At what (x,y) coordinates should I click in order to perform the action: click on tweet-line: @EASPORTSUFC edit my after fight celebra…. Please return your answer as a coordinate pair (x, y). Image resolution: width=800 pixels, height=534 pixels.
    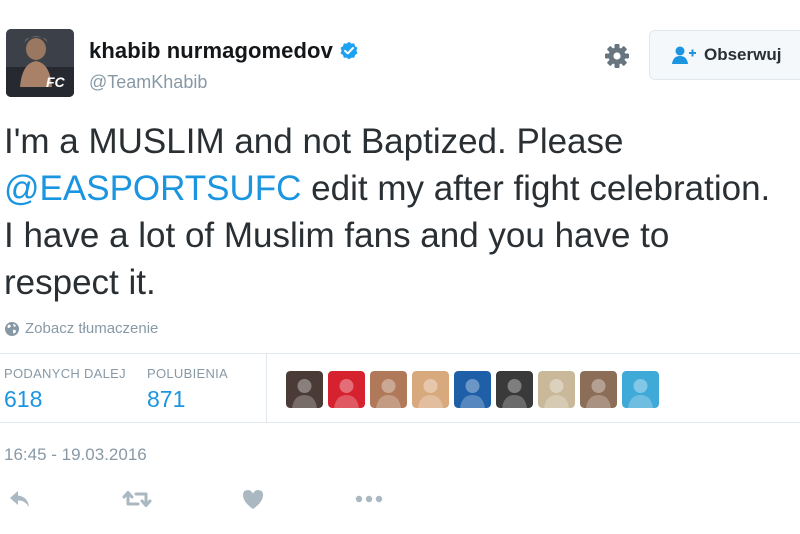
    Looking at the image, I should click on (402, 188).